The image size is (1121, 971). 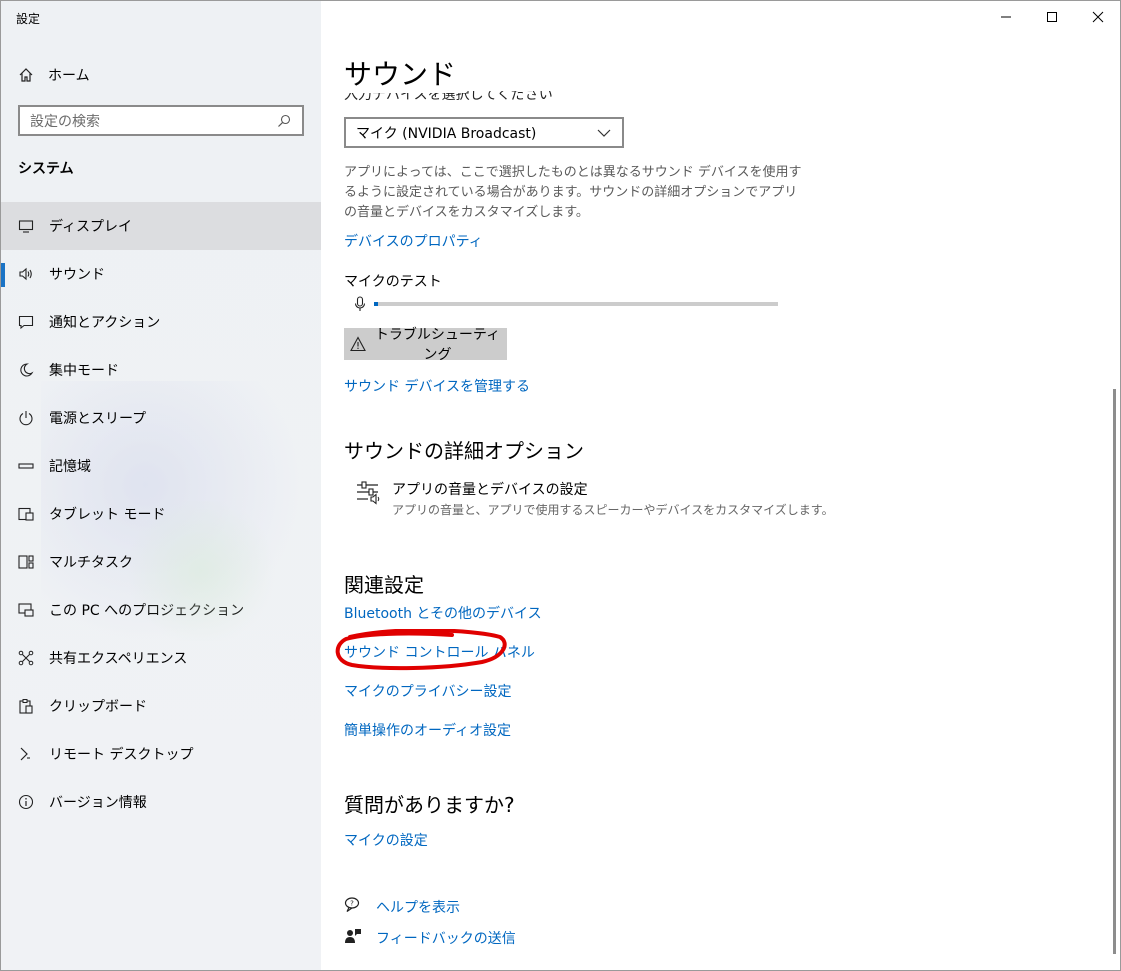 I want to click on mic-settings-link: マイクの設定, so click(x=386, y=840).